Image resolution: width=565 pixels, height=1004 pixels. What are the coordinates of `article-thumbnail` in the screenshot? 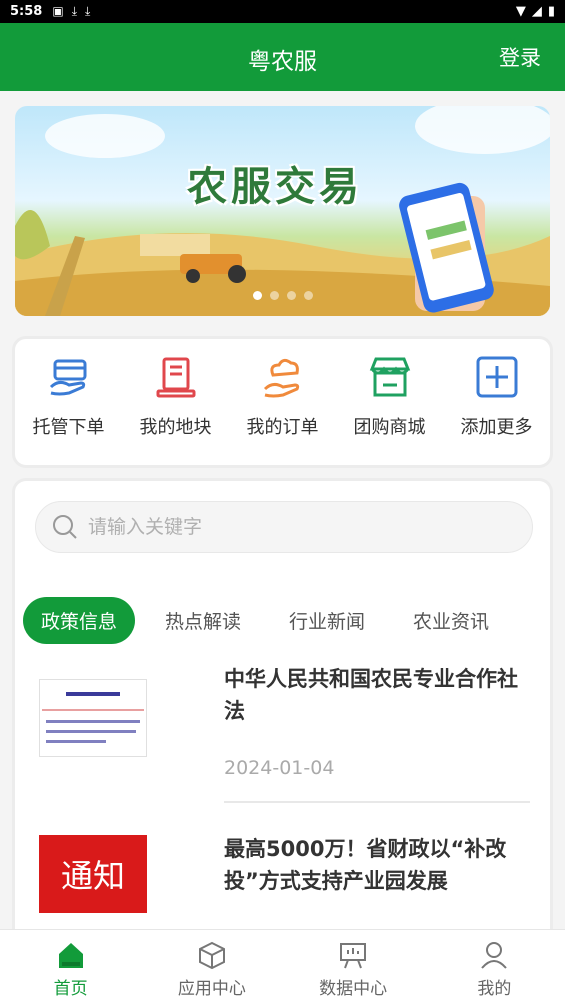 It's located at (93, 718).